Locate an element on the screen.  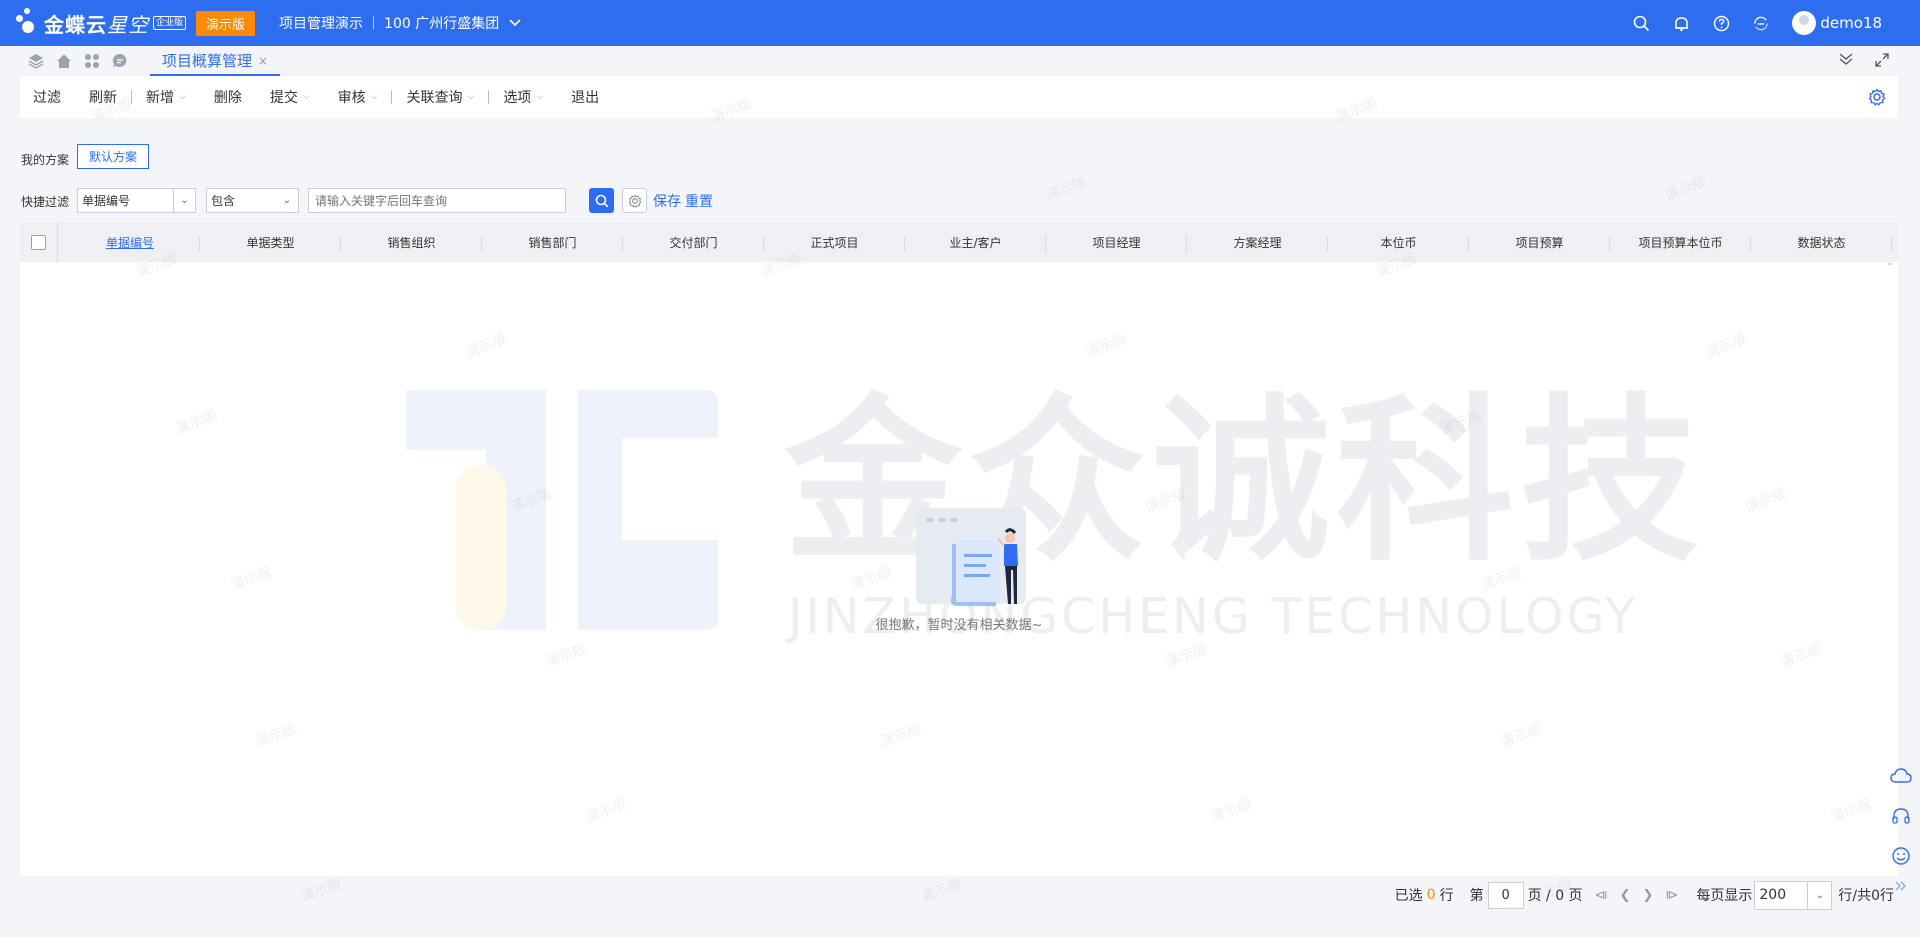
column-header: 数据状态 is located at coordinates (1821, 243).